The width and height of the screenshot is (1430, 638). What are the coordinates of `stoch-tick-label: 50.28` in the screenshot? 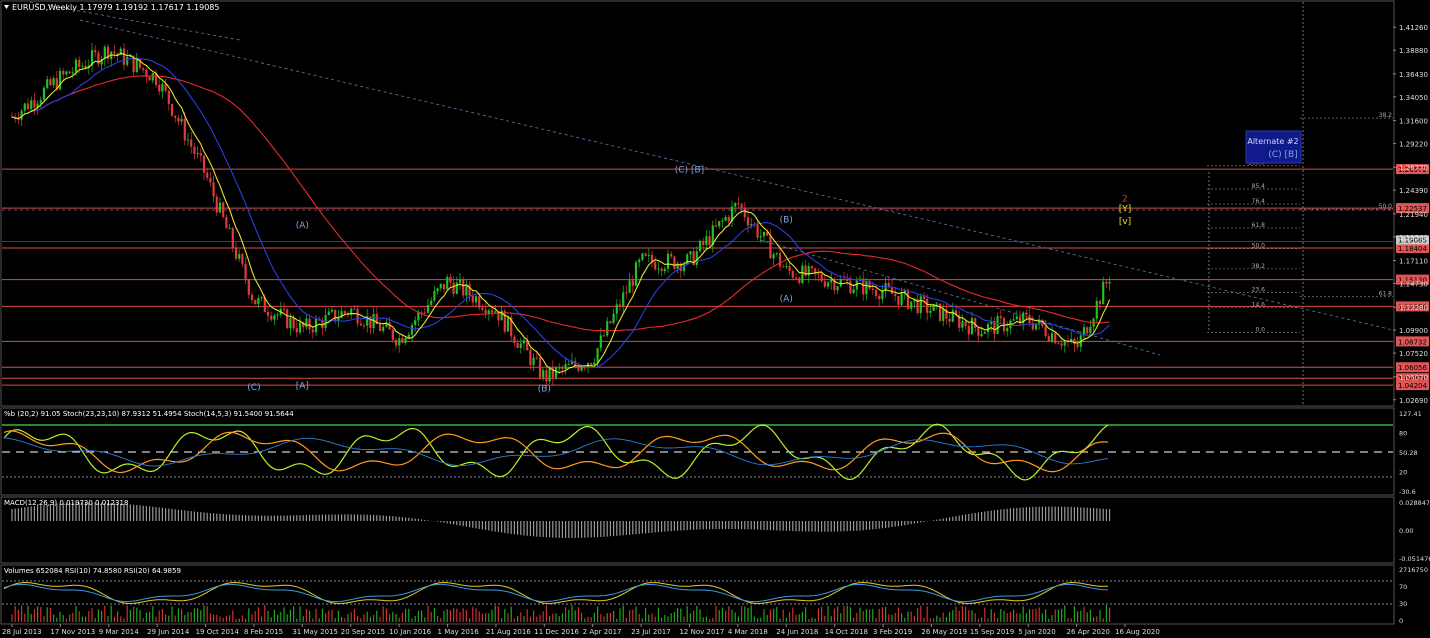 It's located at (1408, 453).